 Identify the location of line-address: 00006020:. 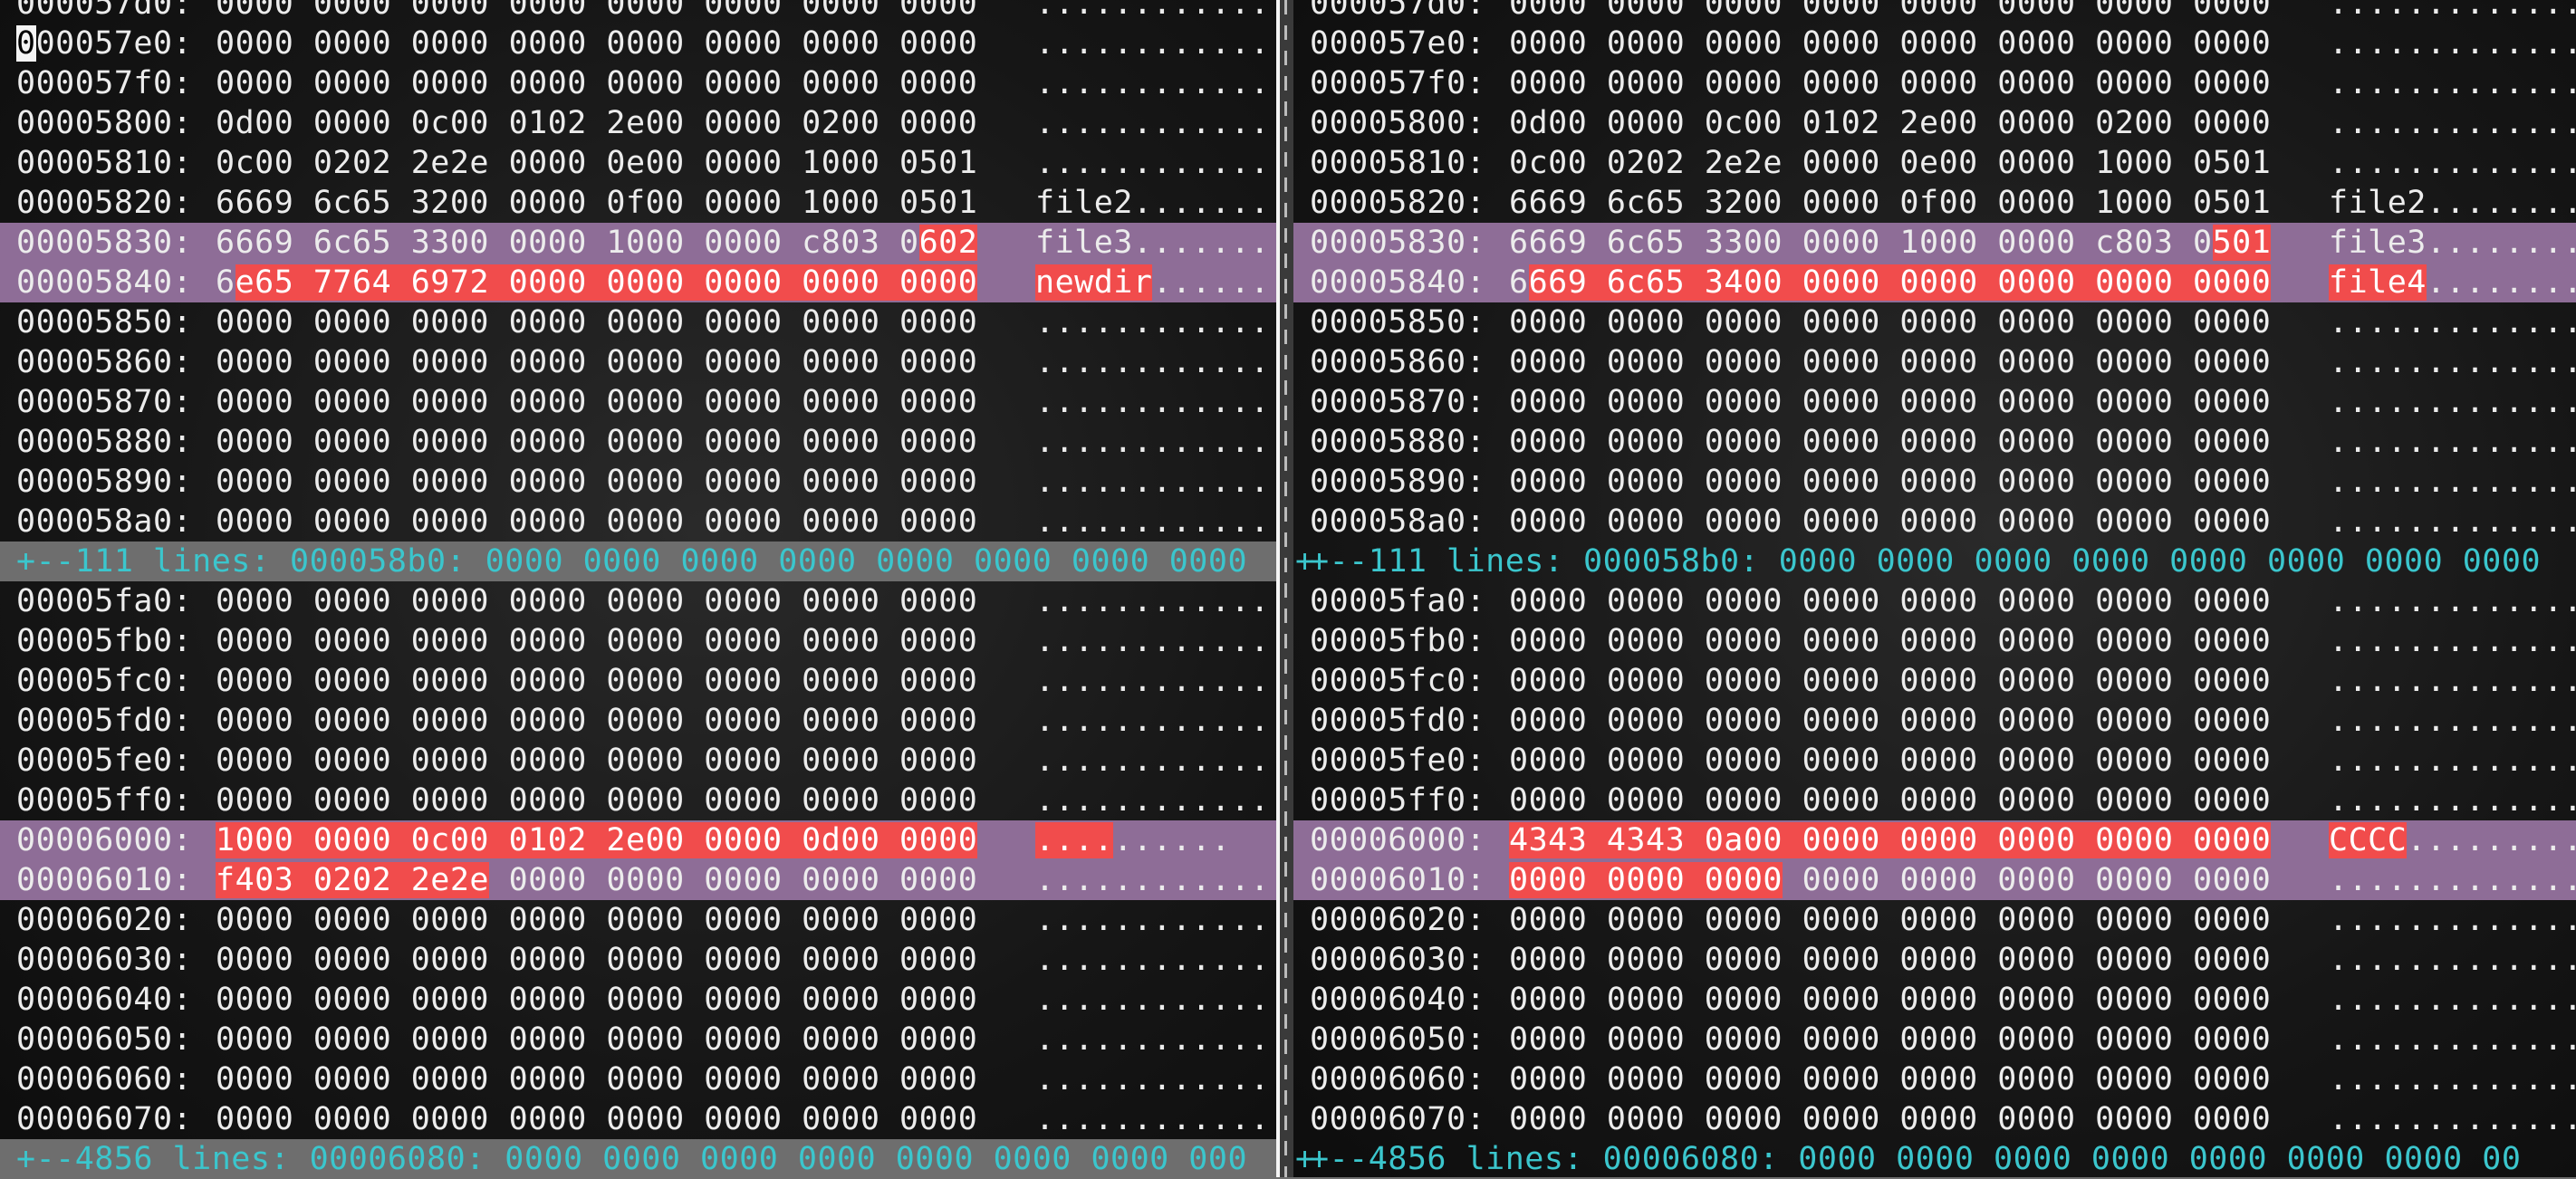
(1398, 920).